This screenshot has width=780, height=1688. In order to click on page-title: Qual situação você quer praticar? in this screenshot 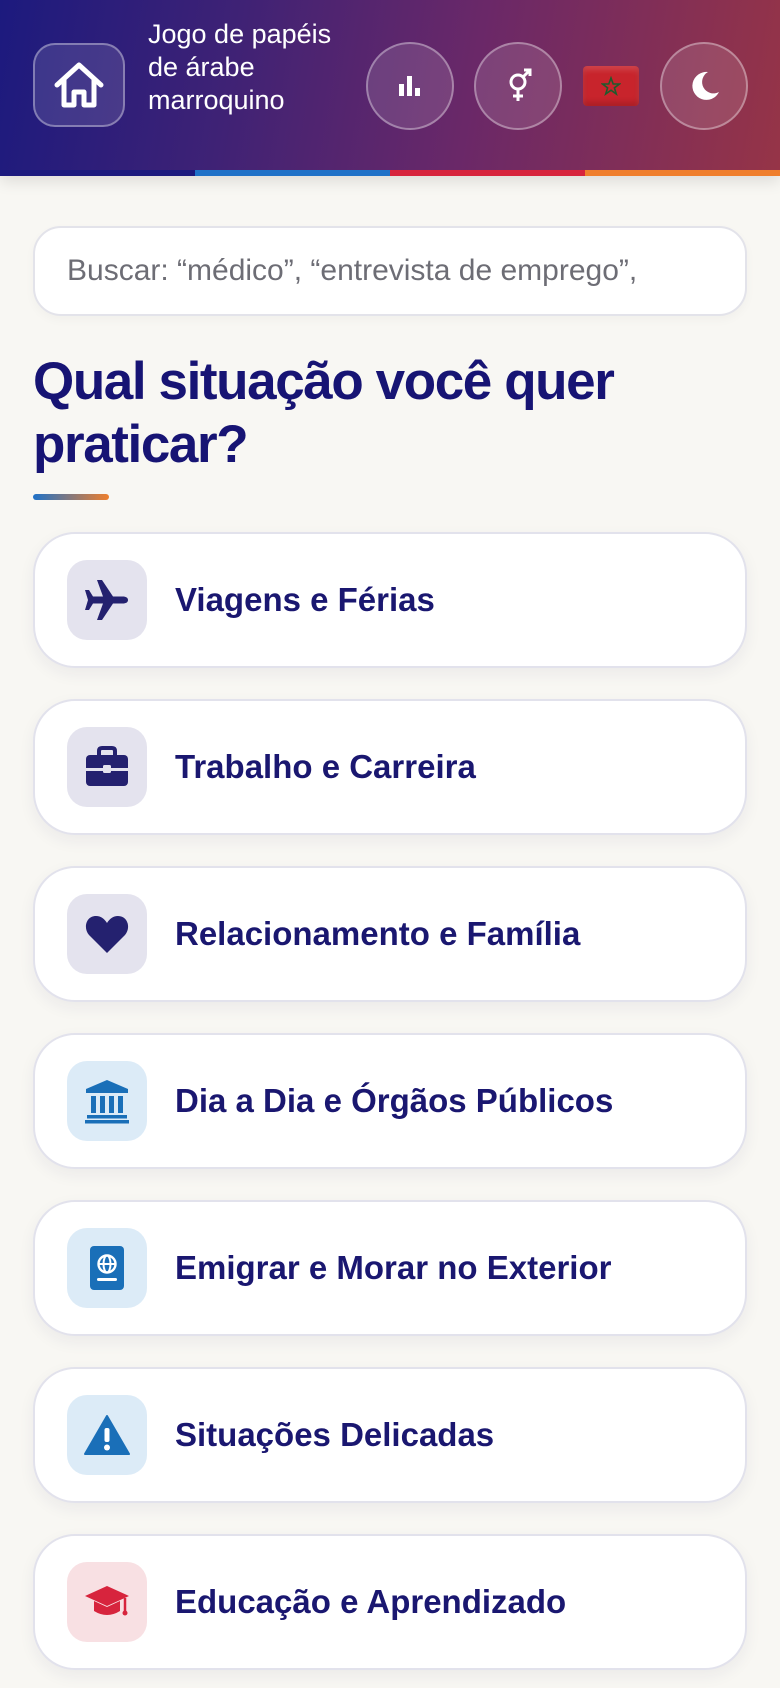, I will do `click(324, 413)`.